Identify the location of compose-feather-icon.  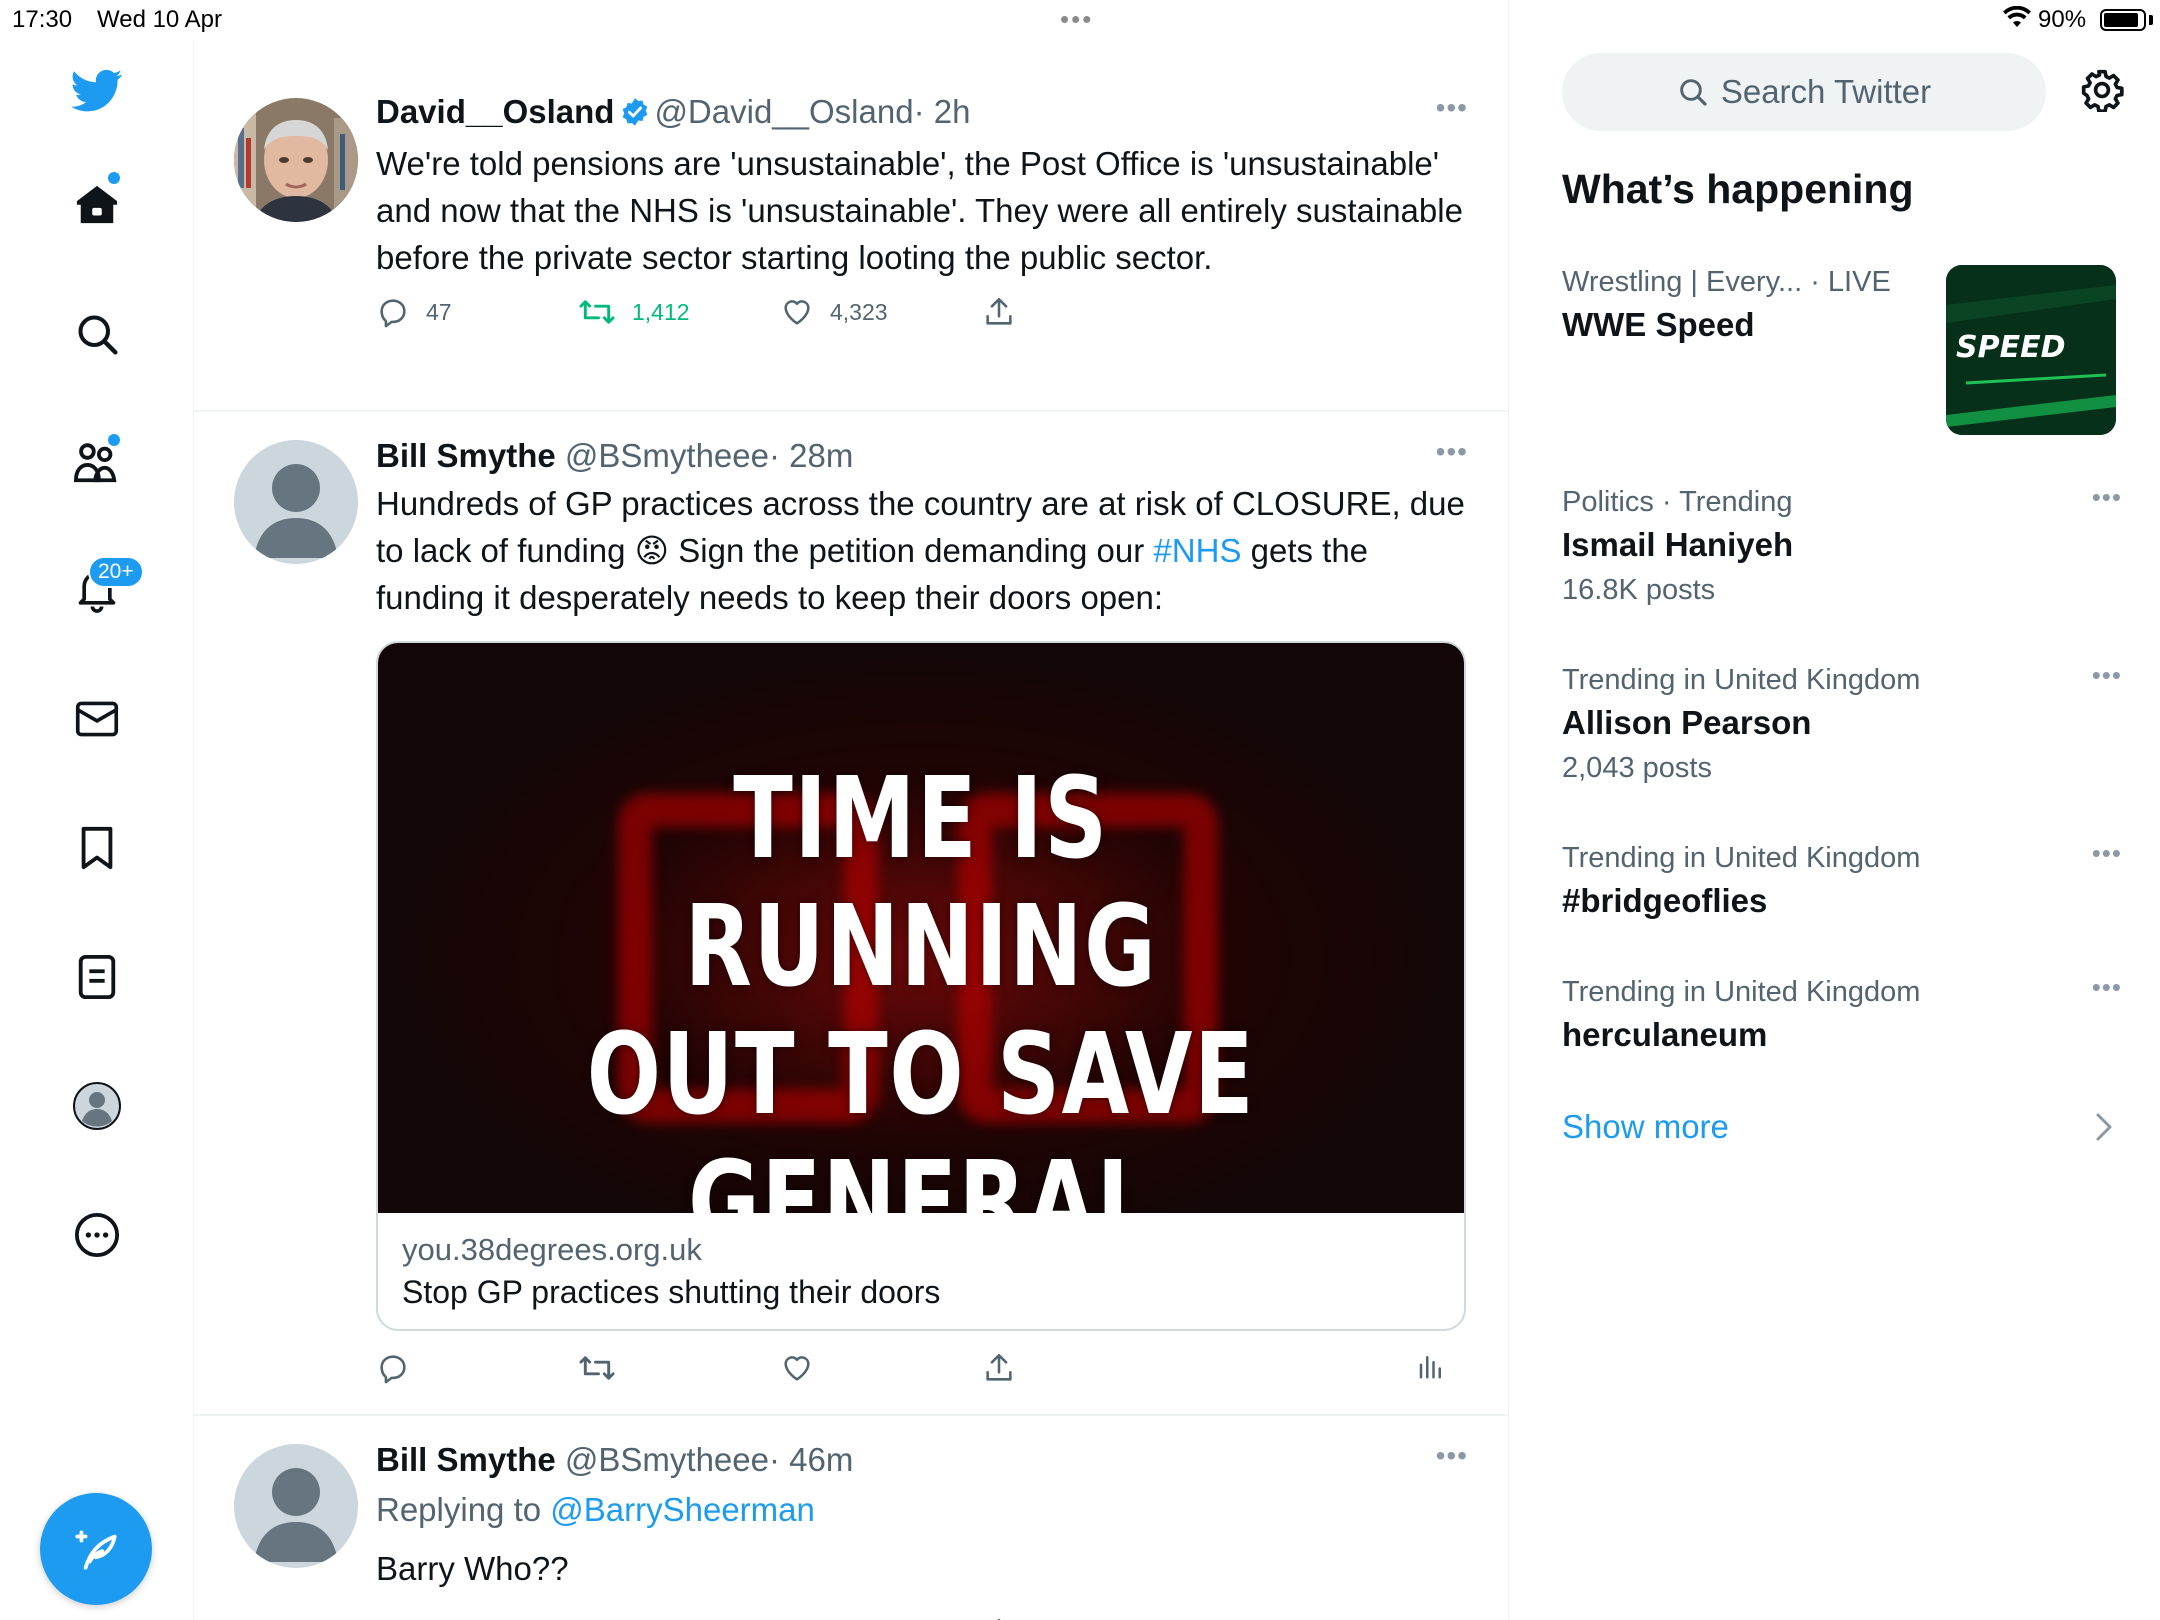
(96, 1550).